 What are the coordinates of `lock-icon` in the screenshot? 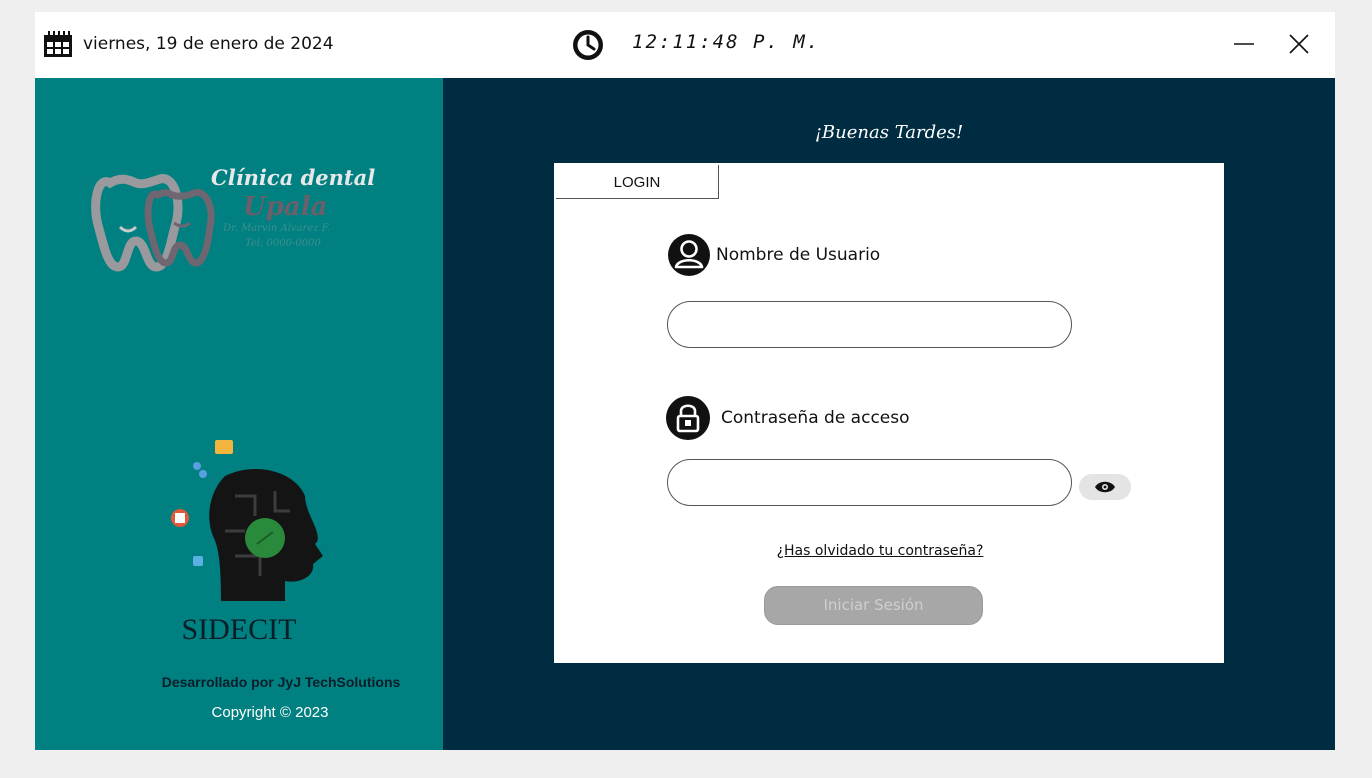 It's located at (688, 418).